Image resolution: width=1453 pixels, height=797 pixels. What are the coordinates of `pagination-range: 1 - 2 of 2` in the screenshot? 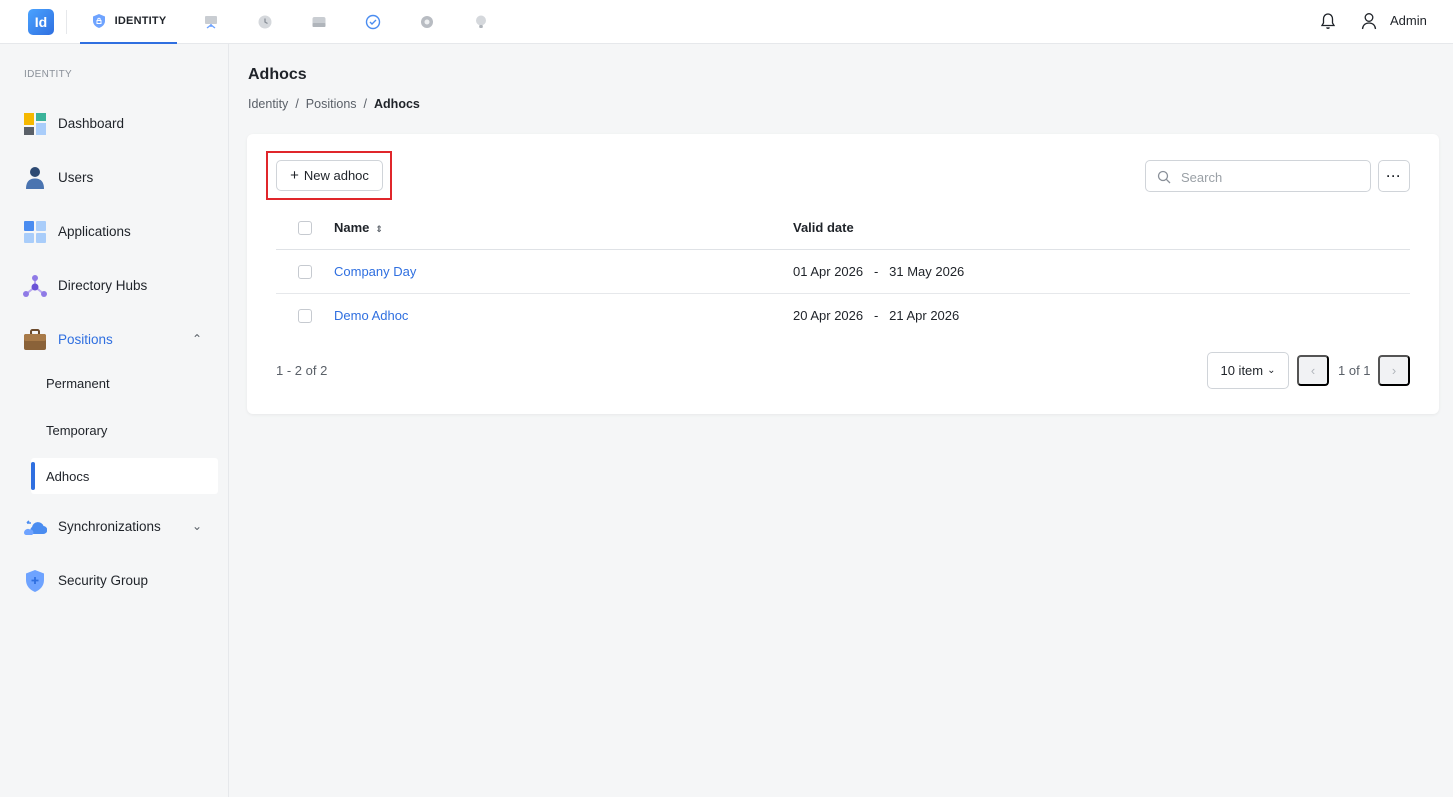 It's located at (302, 370).